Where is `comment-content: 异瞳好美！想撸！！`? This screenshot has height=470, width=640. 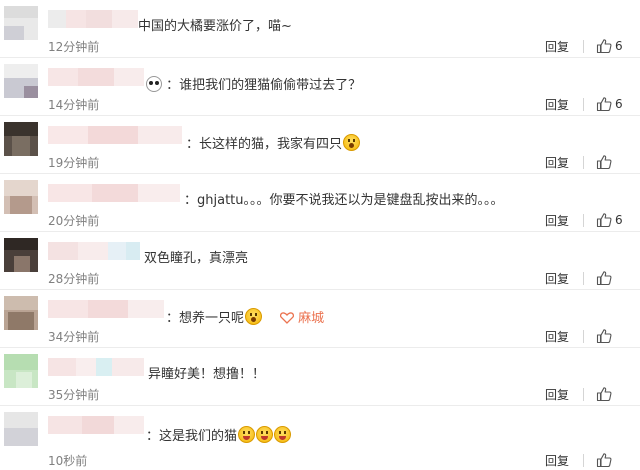 comment-content: 异瞳好美！想撸！！ is located at coordinates (207, 374).